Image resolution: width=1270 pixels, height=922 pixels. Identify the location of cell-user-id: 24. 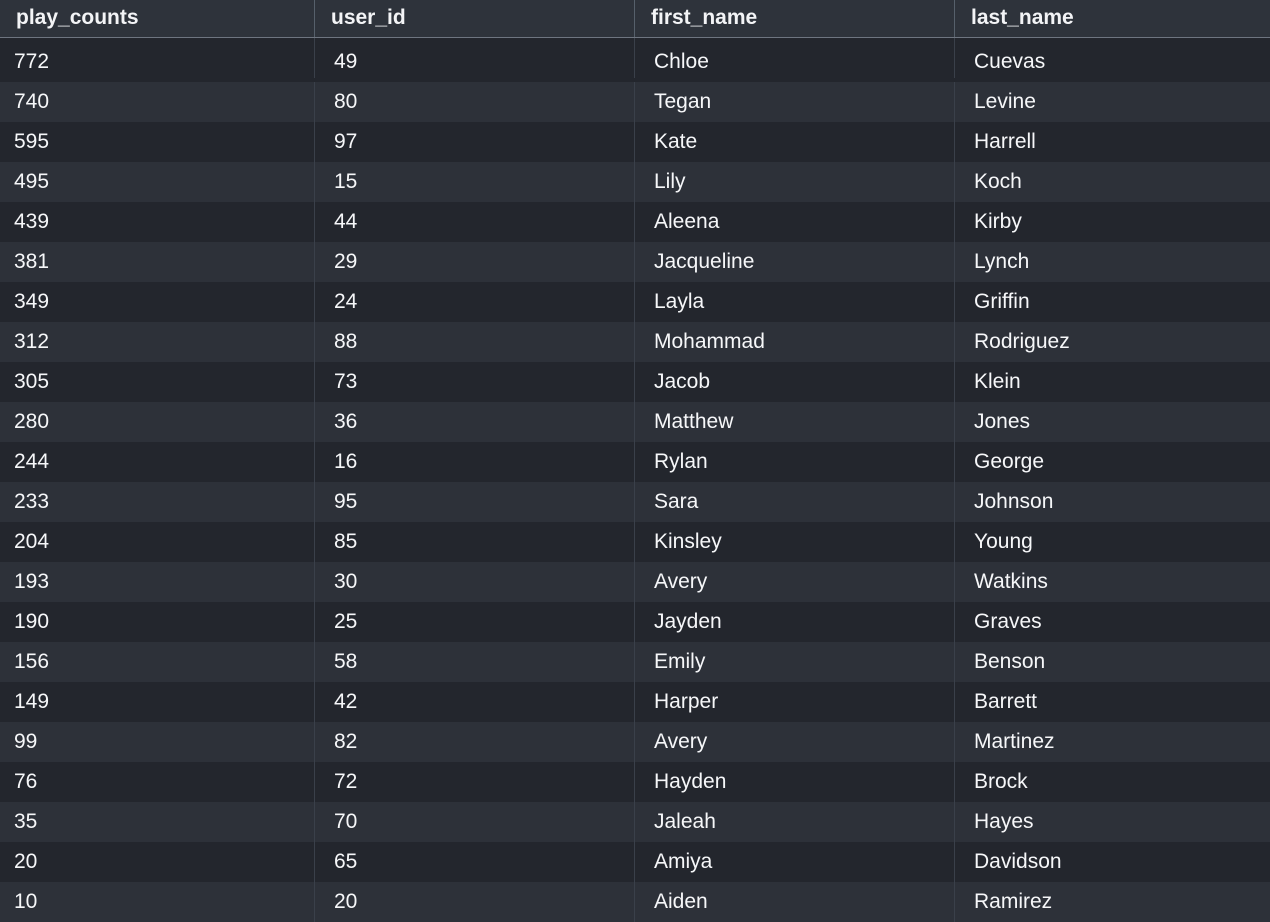
(475, 302).